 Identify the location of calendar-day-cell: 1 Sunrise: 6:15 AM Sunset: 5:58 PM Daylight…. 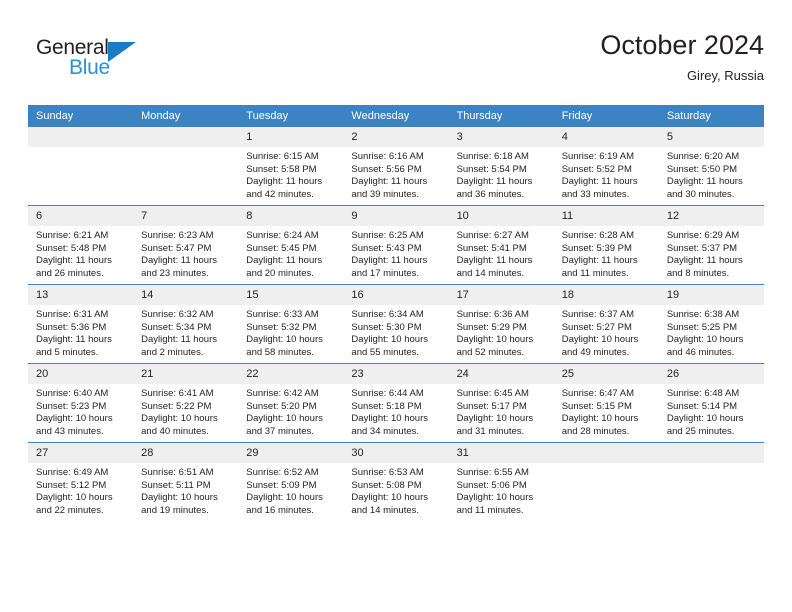
(291, 166).